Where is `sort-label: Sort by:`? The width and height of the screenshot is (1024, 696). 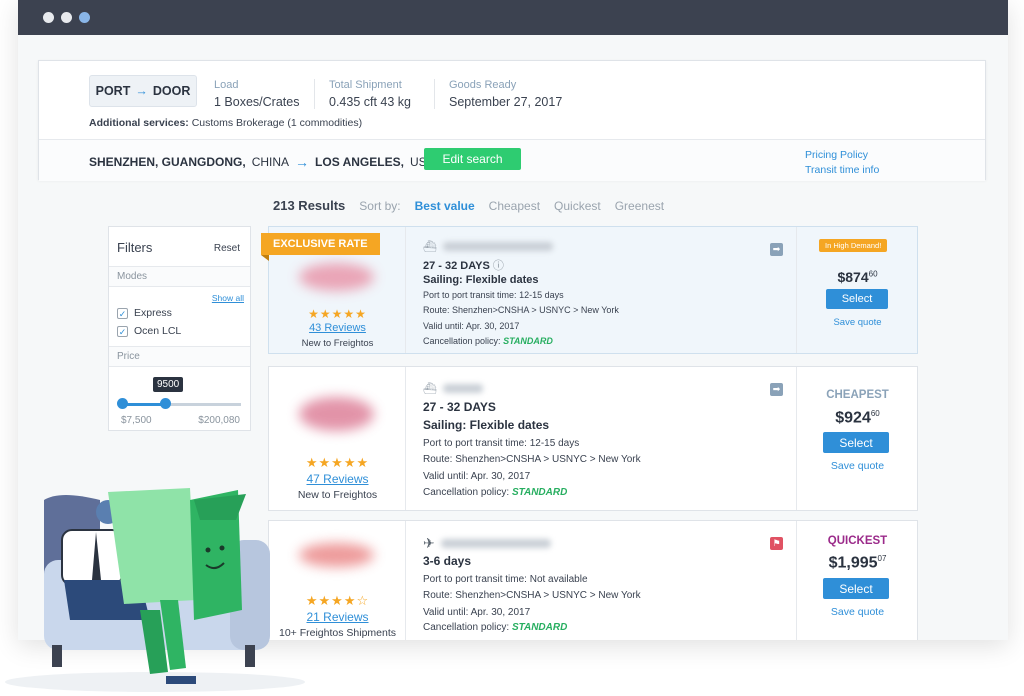 sort-label: Sort by: is located at coordinates (380, 205).